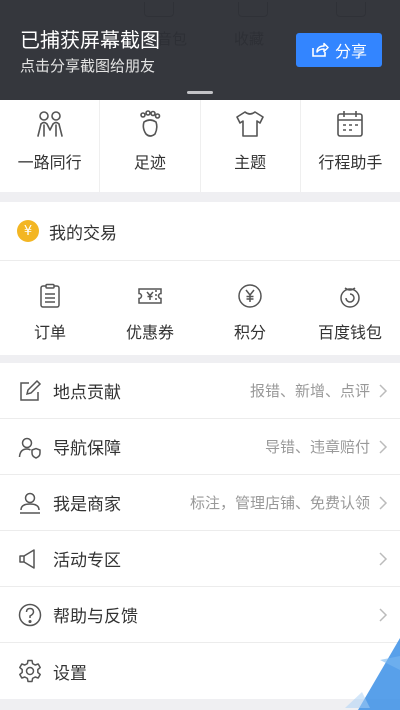 The image size is (400, 710). What do you see at coordinates (250, 296) in the screenshot?
I see `points-icon` at bounding box center [250, 296].